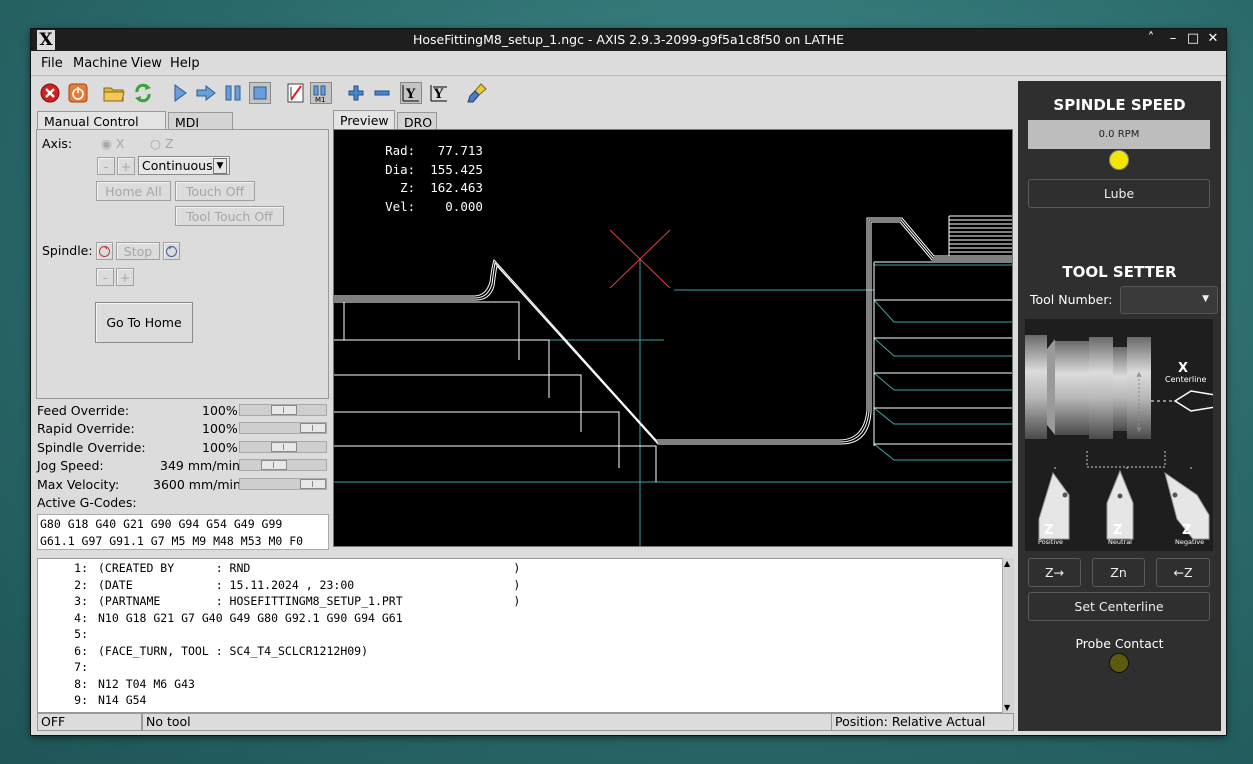 Image resolution: width=1253 pixels, height=764 pixels. What do you see at coordinates (144, 322) in the screenshot?
I see `go-to-home-button: Go To Home` at bounding box center [144, 322].